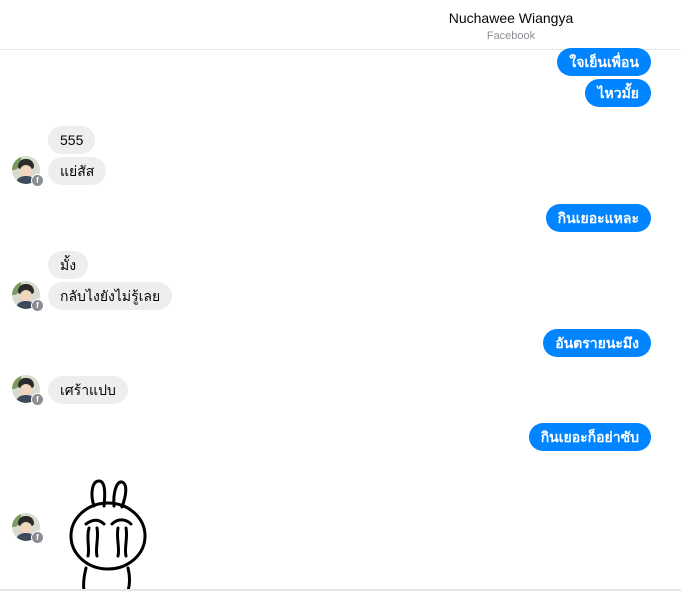 The image size is (681, 591). Describe the element at coordinates (598, 218) in the screenshot. I see `message-outgoing: กินเยอะแหละ` at that location.